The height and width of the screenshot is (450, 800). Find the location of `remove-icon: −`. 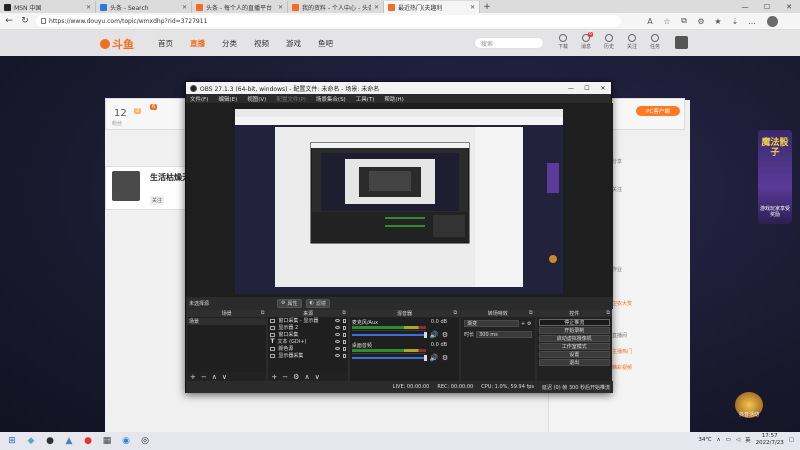

remove-icon: − is located at coordinates (285, 377).